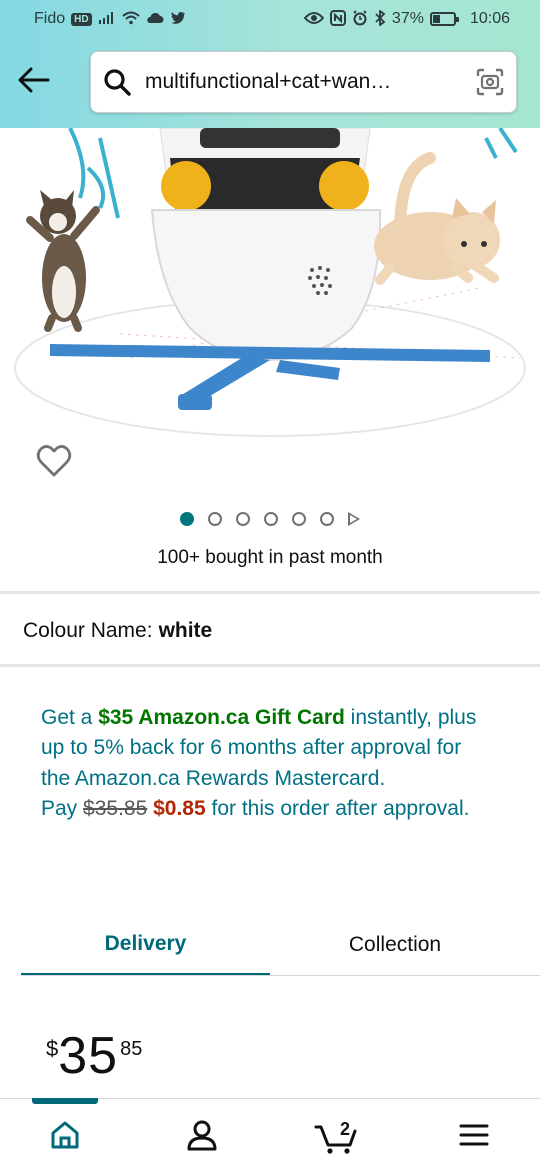 This screenshot has width=540, height=1170. Describe the element at coordinates (270, 19) in the screenshot. I see `status-bar: Fido HD 37% 10:06` at that location.